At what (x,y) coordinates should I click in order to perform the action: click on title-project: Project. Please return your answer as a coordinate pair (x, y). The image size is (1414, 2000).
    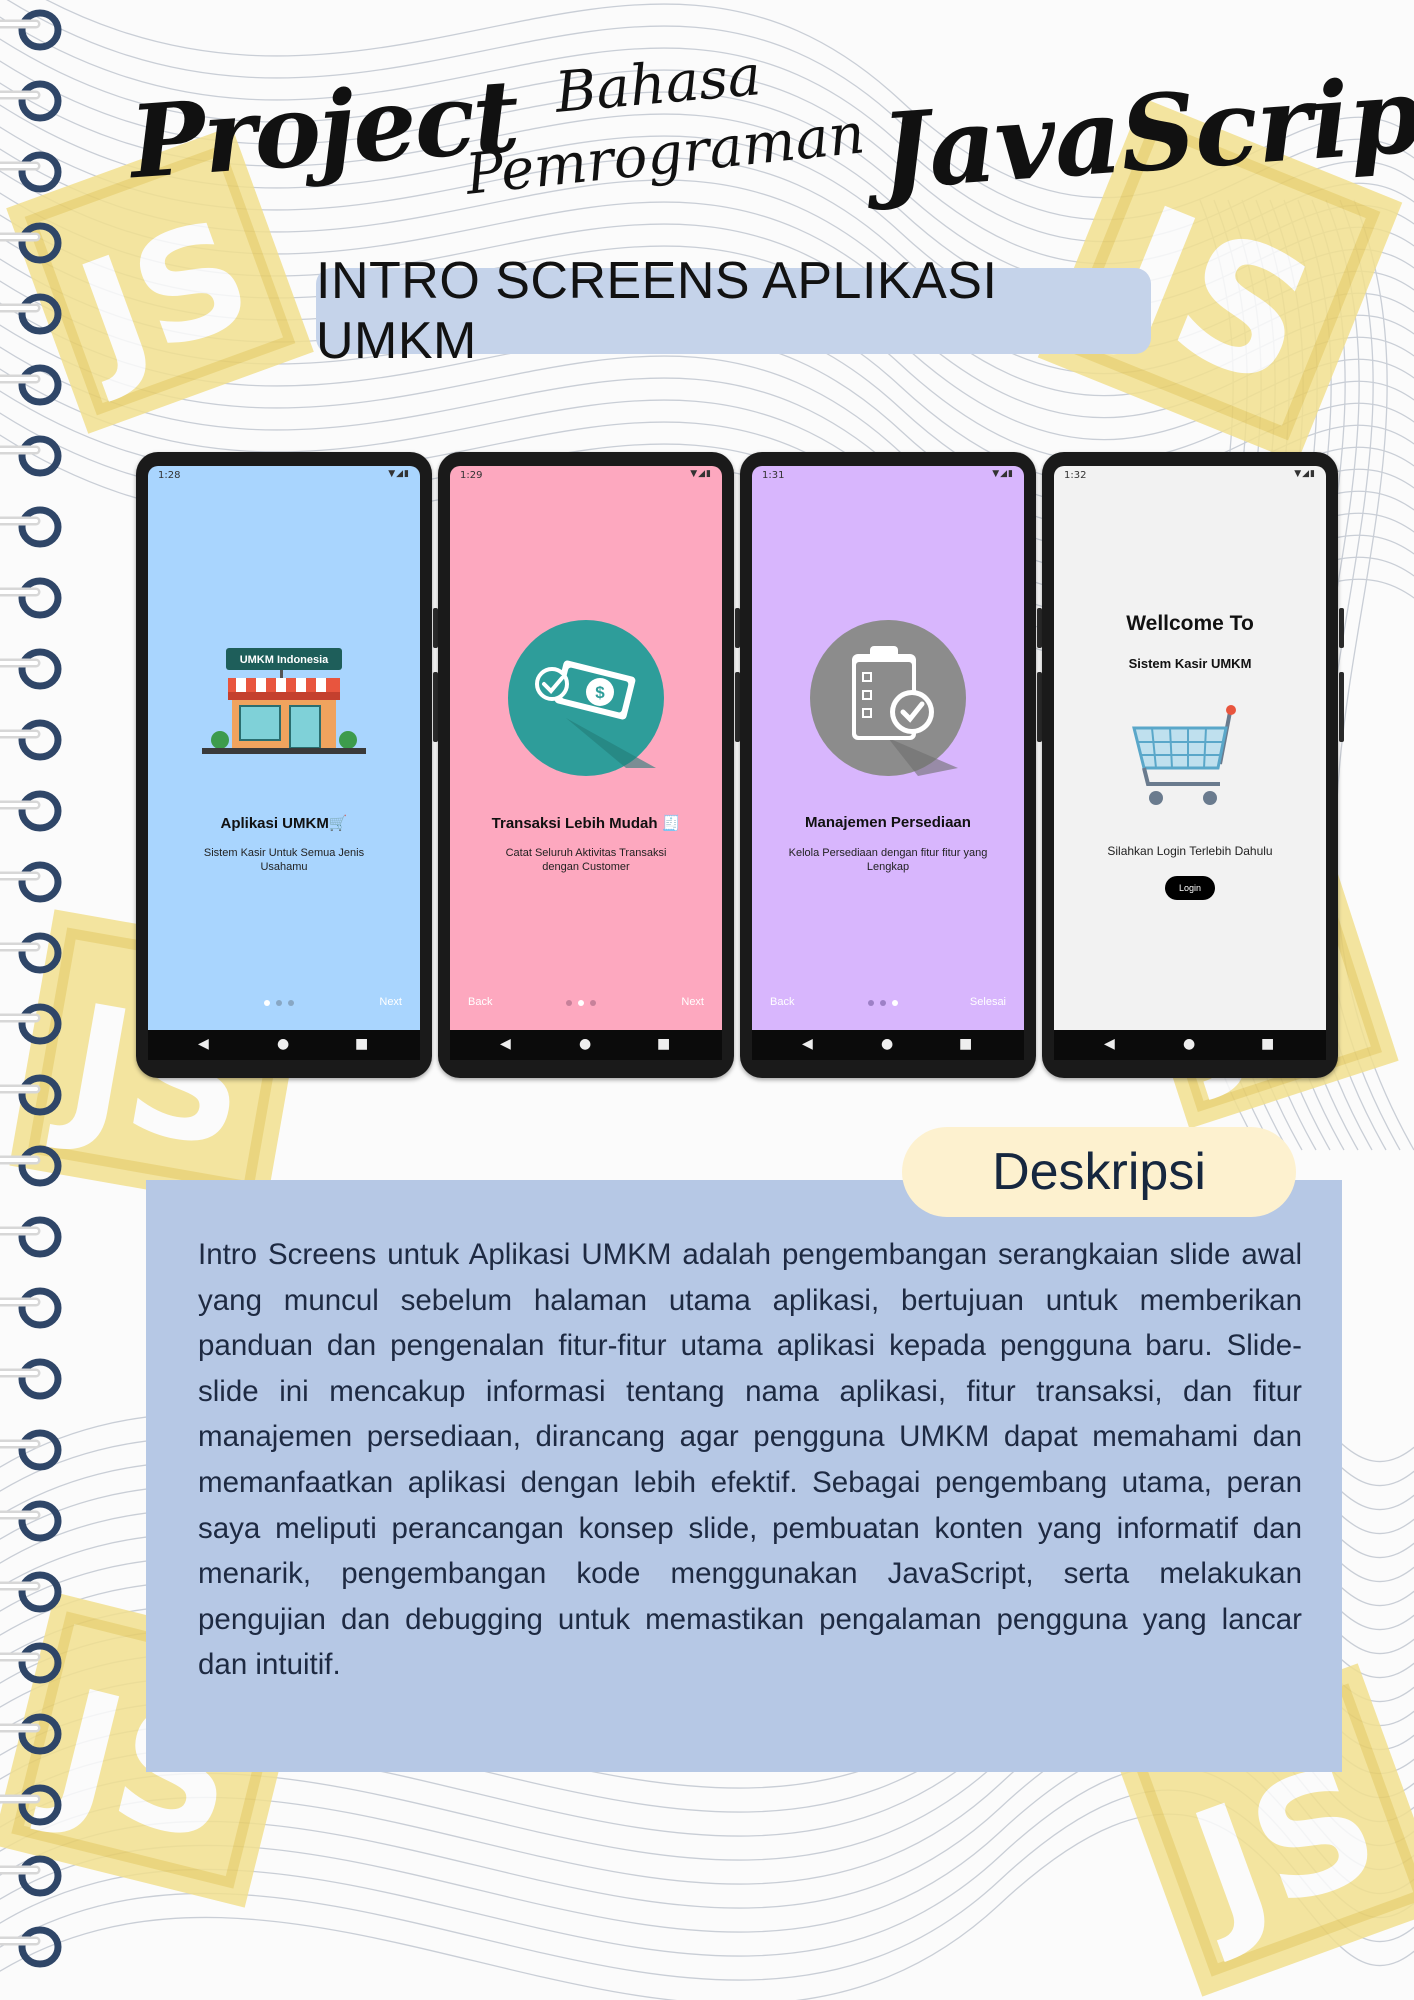
    Looking at the image, I should click on (324, 129).